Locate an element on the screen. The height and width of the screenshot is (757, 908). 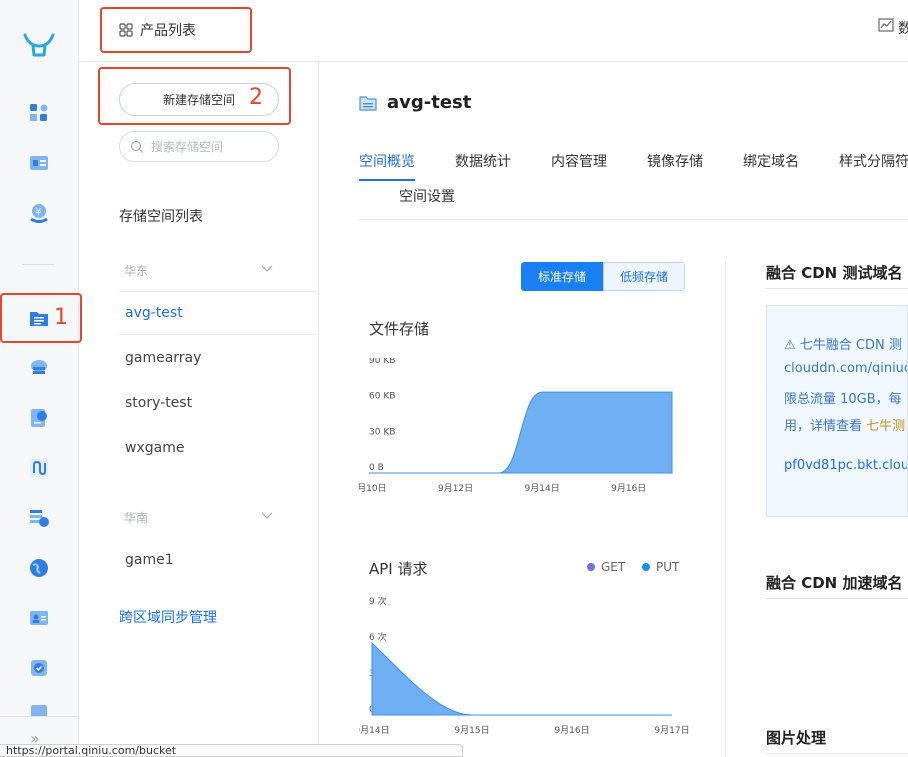
cdn-test-domain-value: pf0vd81pc.bkt.clou is located at coordinates (845, 465).